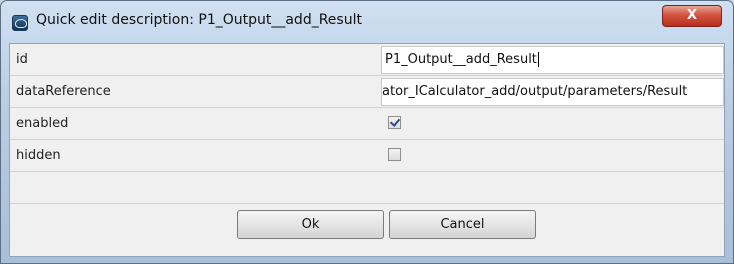 The height and width of the screenshot is (264, 734). What do you see at coordinates (538, 59) in the screenshot?
I see `text-caret` at bounding box center [538, 59].